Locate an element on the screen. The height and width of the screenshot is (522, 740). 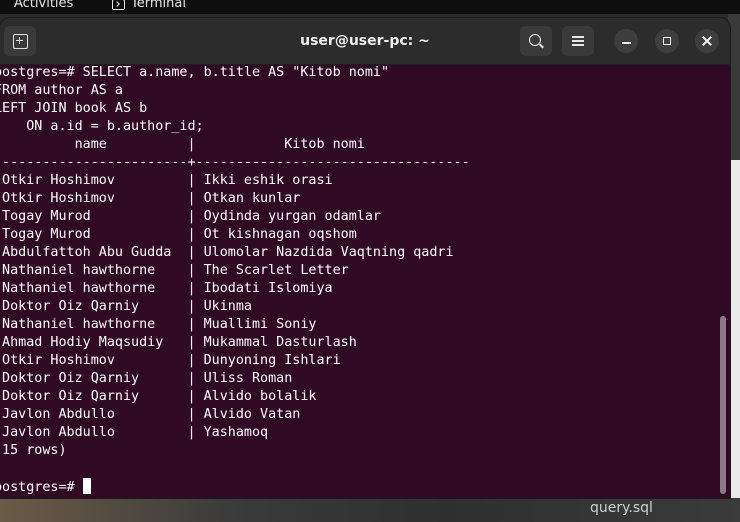
terminal-line: Otkir Hoshimov | Dunyoning Ishlari is located at coordinates (170, 361).